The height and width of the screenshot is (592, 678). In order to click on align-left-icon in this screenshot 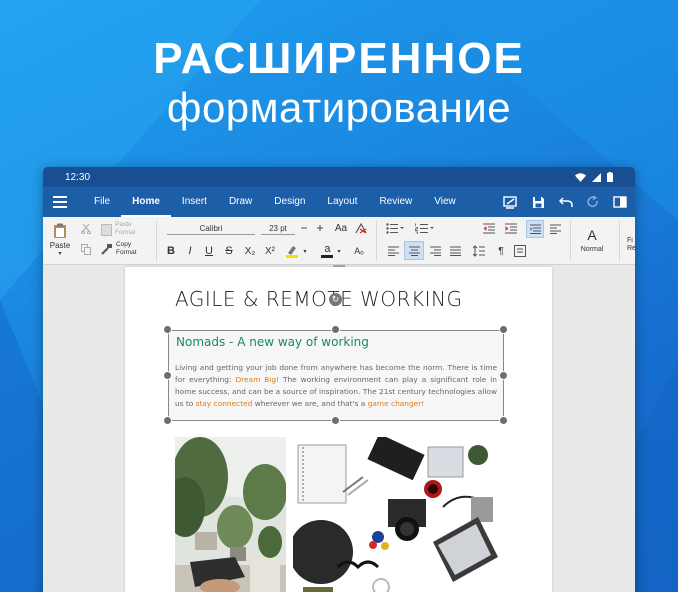, I will do `click(393, 251)`.